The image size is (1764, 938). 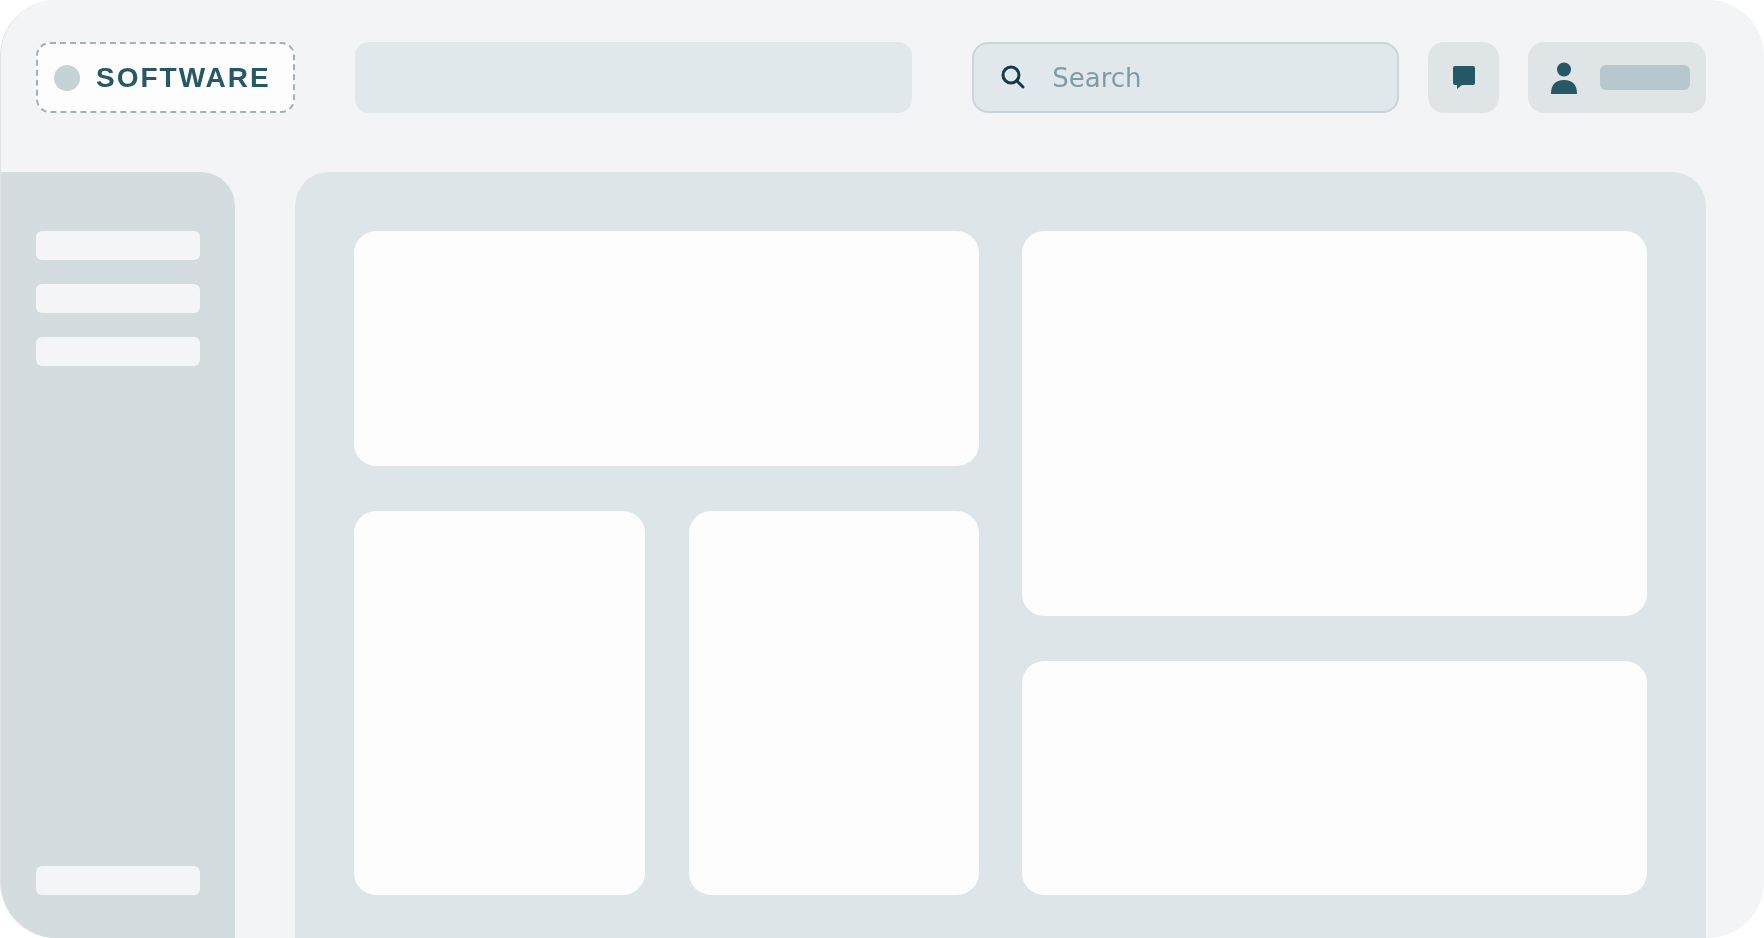 I want to click on profile-button, so click(x=1617, y=77).